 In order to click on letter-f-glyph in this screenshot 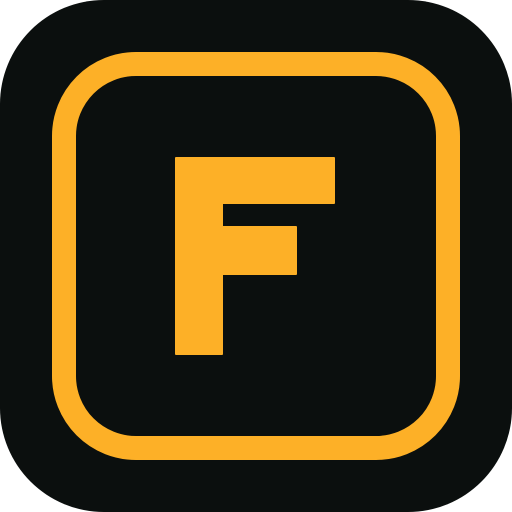, I will do `click(255, 256)`.